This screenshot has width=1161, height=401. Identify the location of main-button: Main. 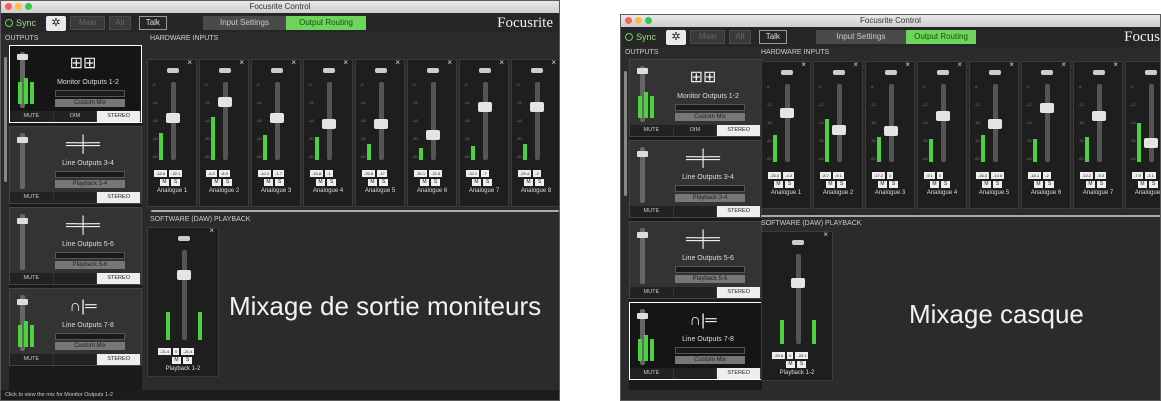
(88, 23).